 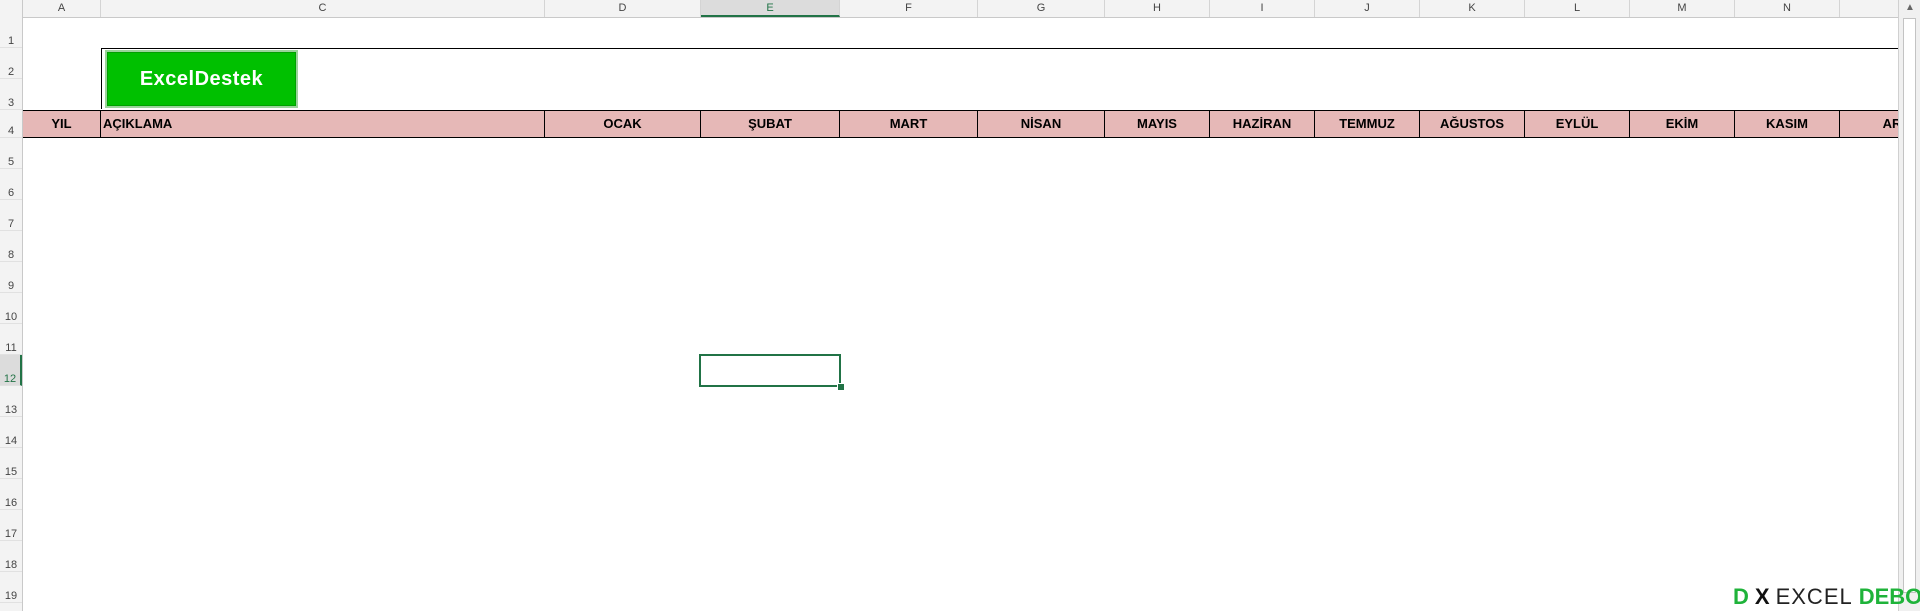 What do you see at coordinates (1041, 8) in the screenshot?
I see `column-header-g: G` at bounding box center [1041, 8].